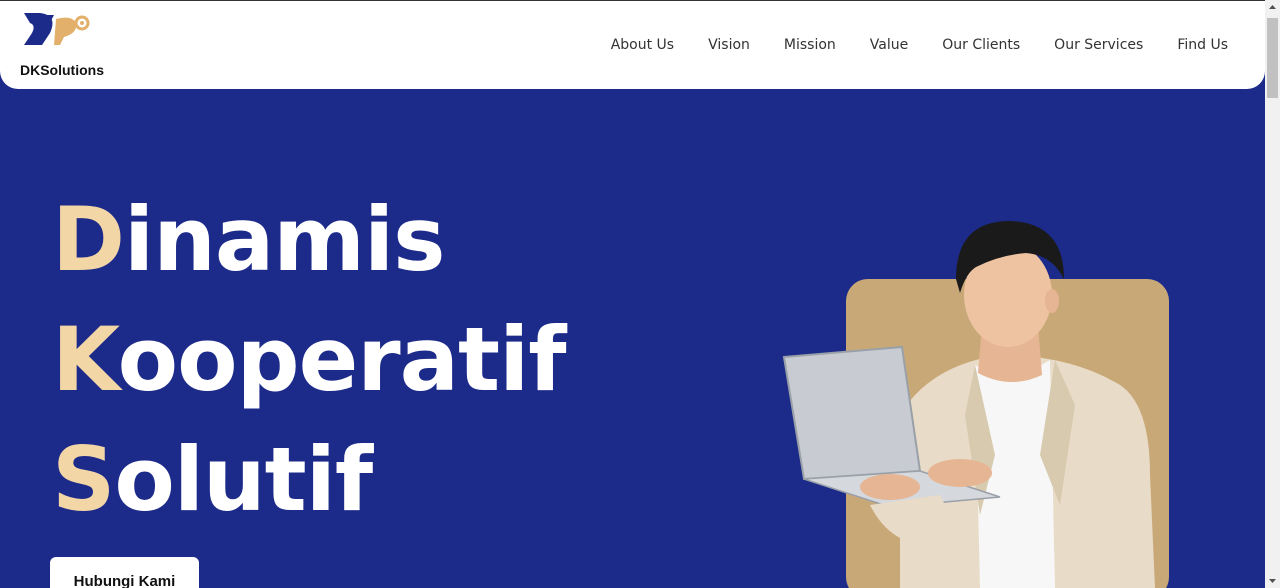 Image resolution: width=1280 pixels, height=588 pixels. Describe the element at coordinates (83, 479) in the screenshot. I see `hero-cap-s: S` at that location.